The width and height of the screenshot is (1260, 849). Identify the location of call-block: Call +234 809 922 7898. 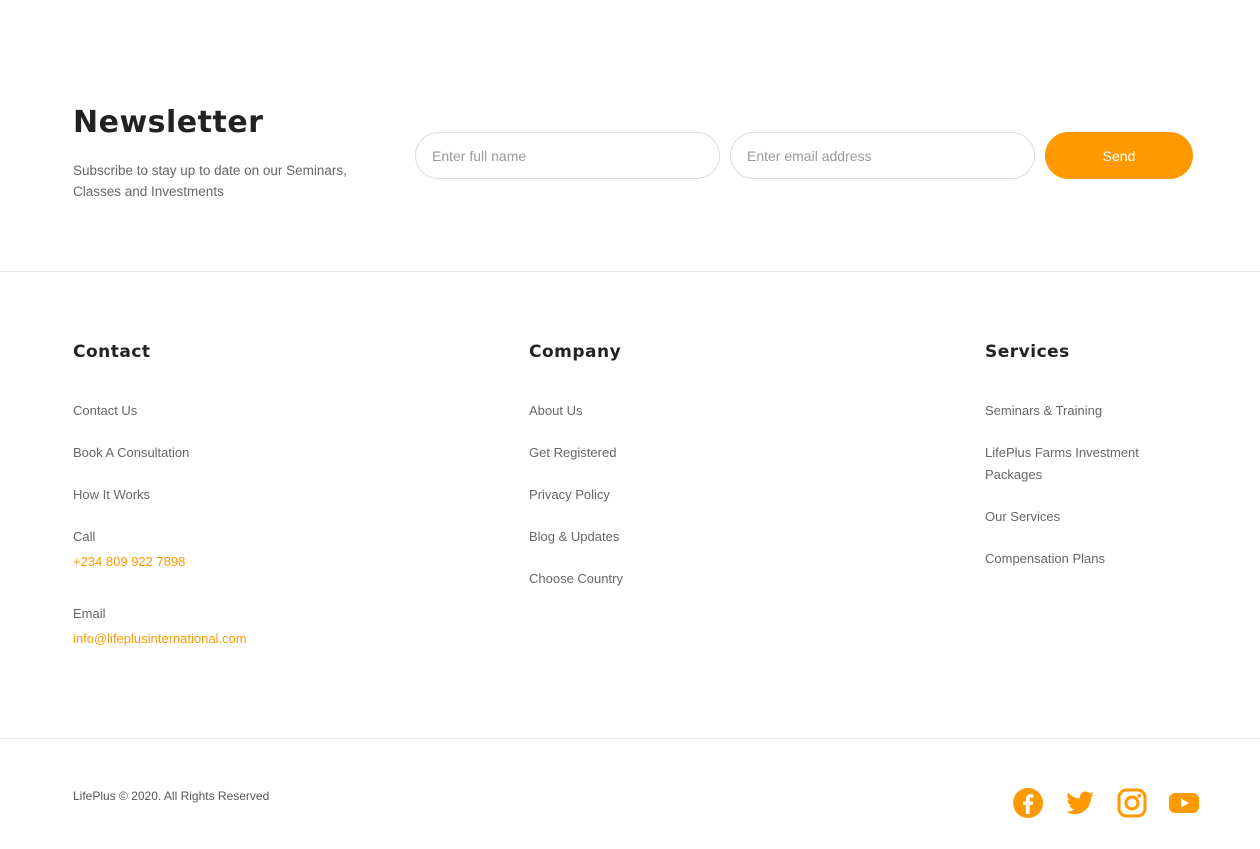
(223, 549).